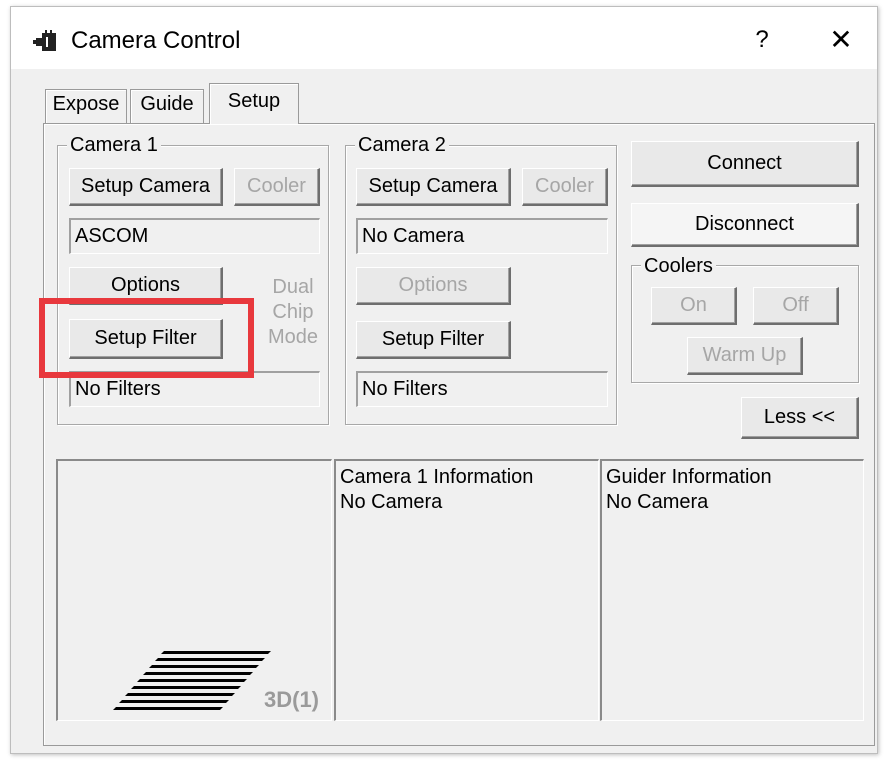  What do you see at coordinates (293, 337) in the screenshot?
I see `dual-chip-mode-line: Mode` at bounding box center [293, 337].